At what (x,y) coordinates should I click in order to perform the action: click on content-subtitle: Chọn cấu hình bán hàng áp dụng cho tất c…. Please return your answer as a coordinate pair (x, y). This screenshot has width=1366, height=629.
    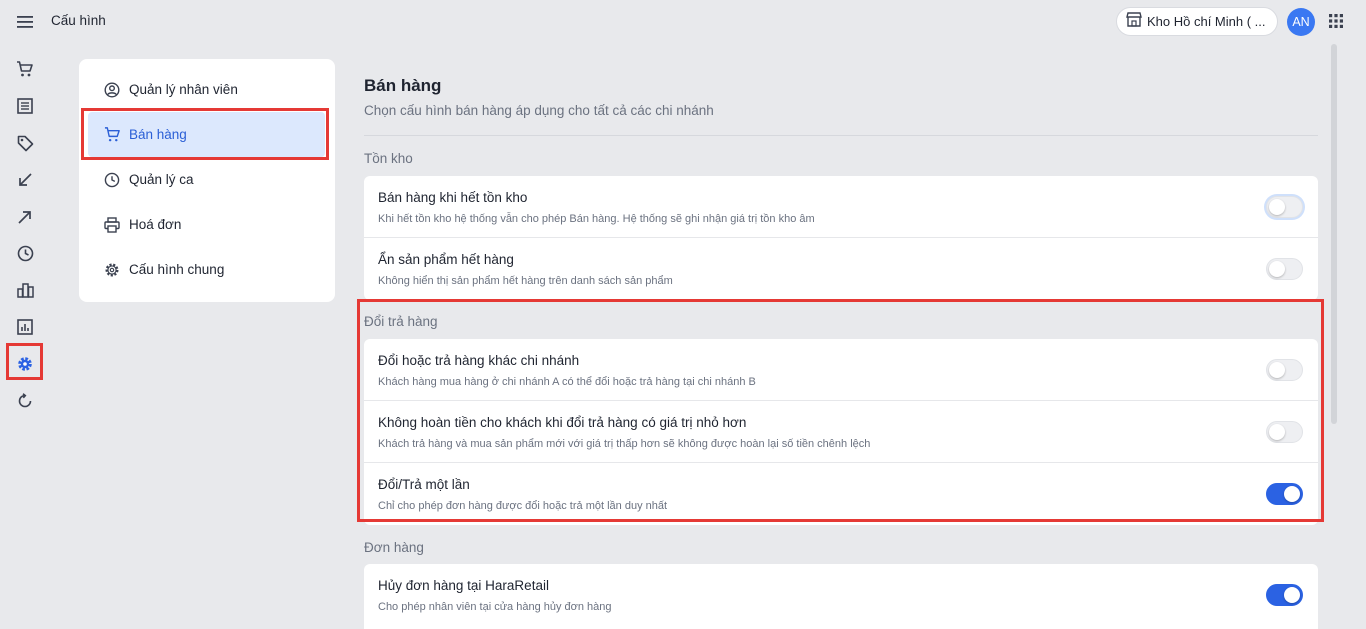
    Looking at the image, I should click on (539, 110).